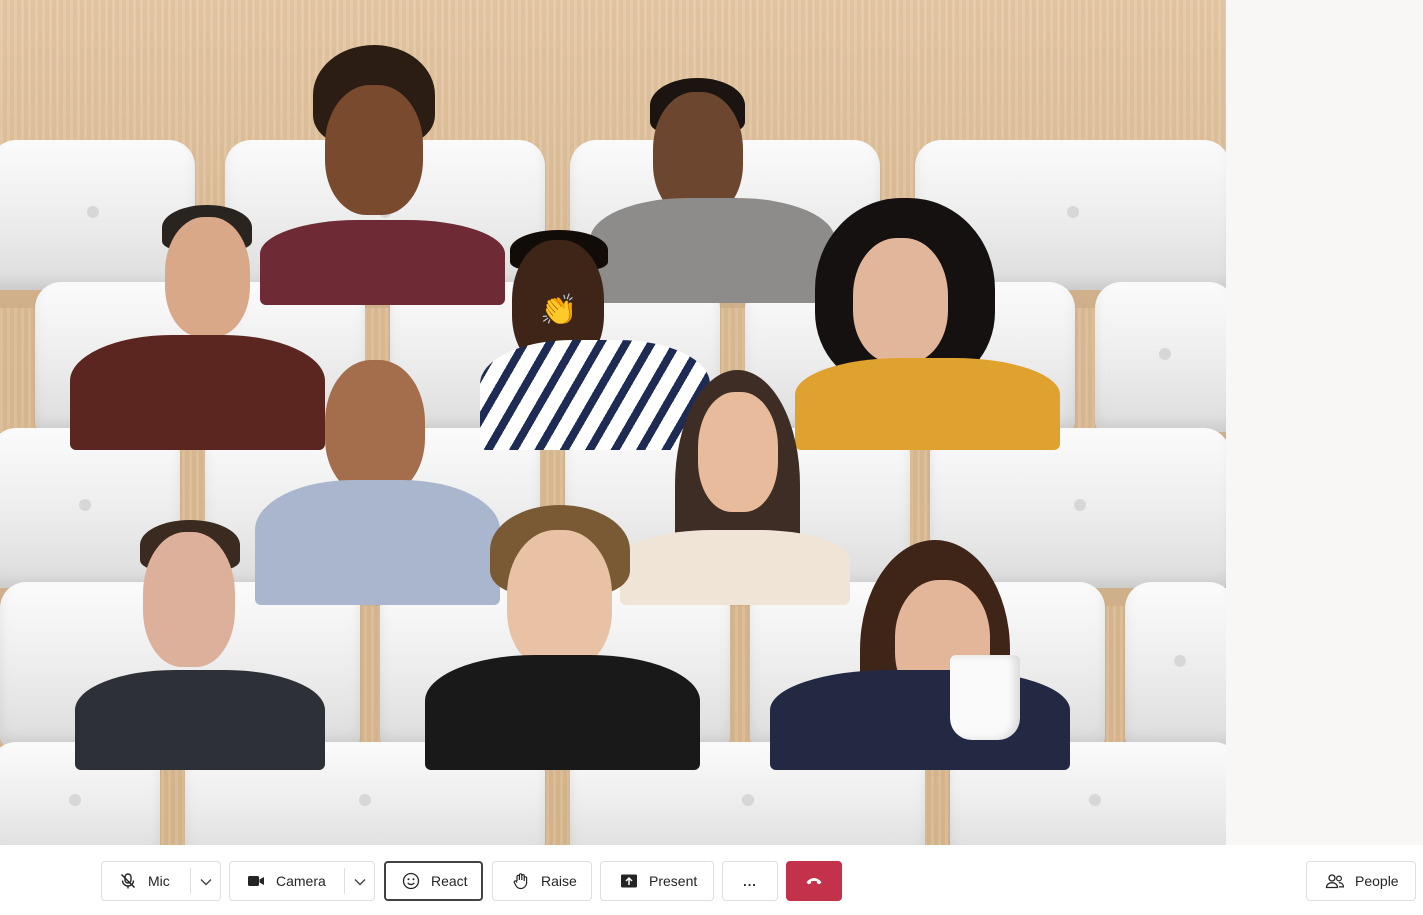 The image size is (1423, 915). I want to click on camera-button-group: Camera, so click(302, 881).